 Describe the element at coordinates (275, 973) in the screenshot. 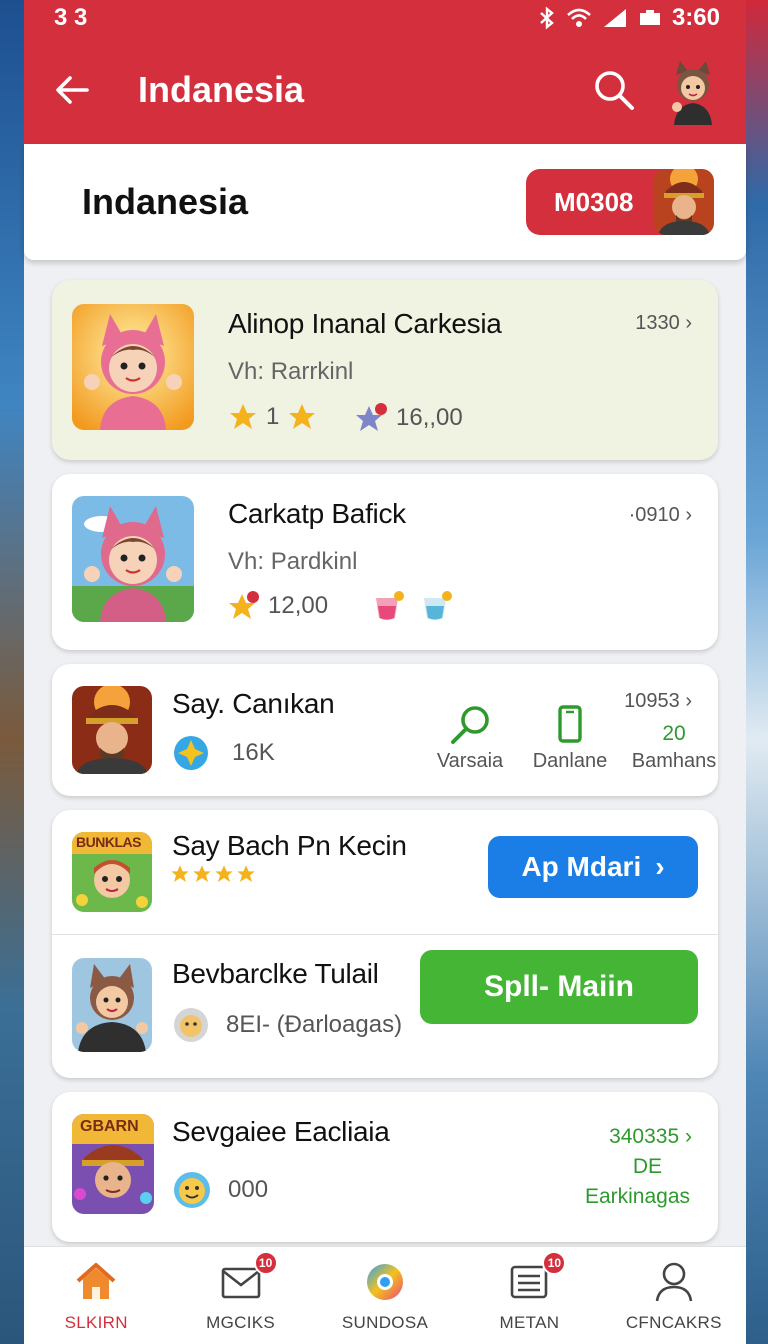

I see `game-title: Bevbarclke Tulail` at that location.